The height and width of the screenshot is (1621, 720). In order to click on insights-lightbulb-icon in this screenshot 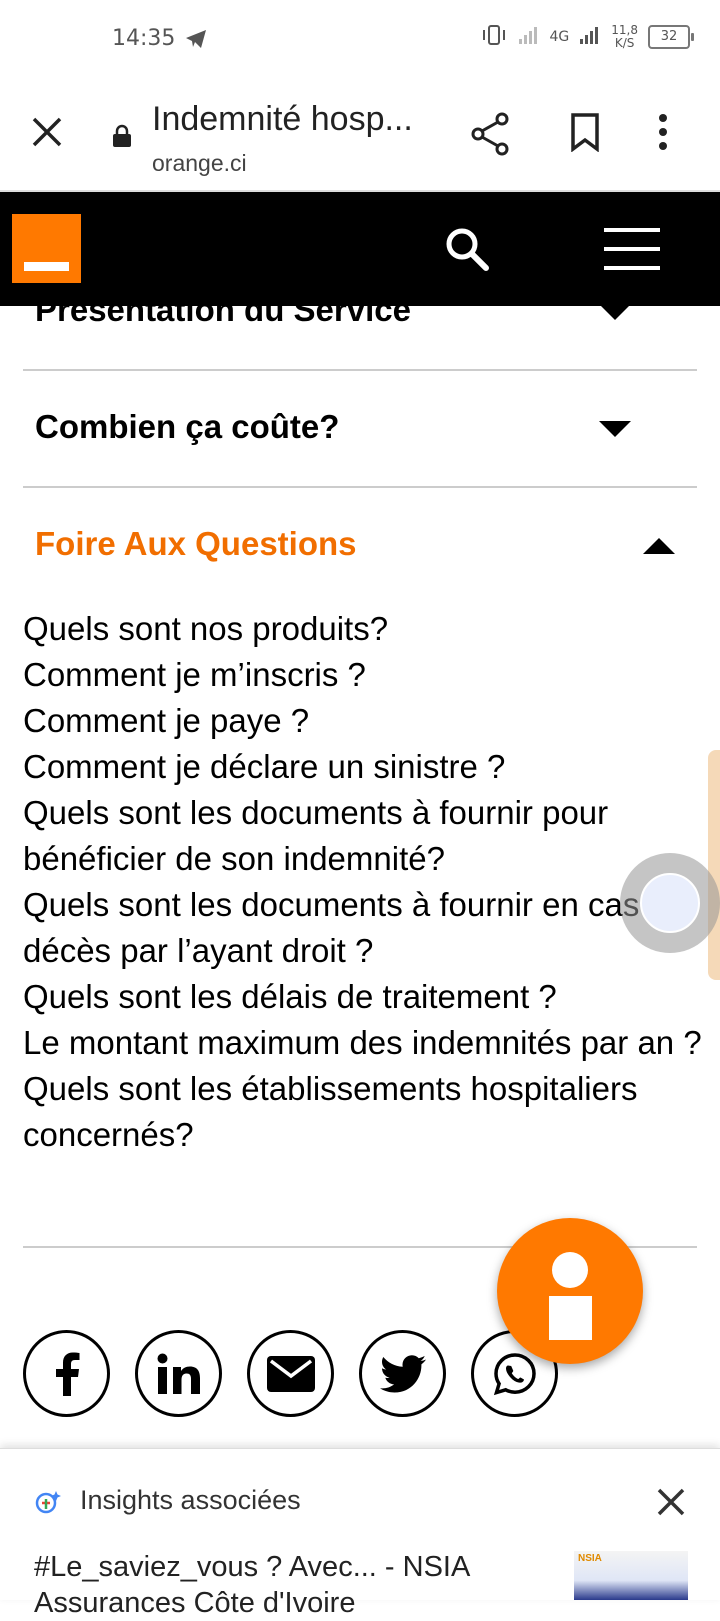, I will do `click(48, 1506)`.